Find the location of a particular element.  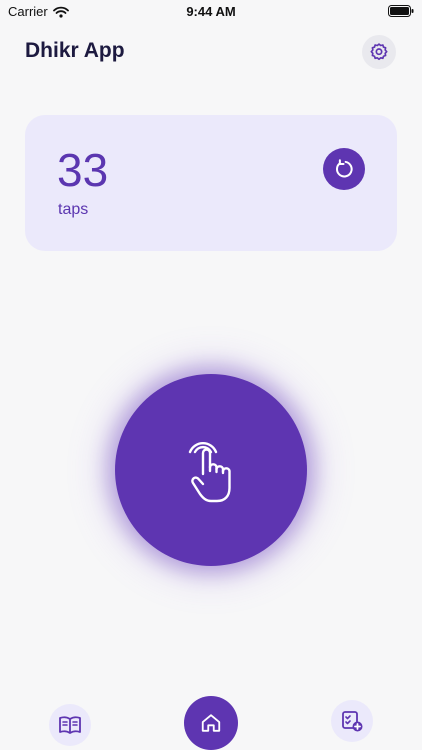

status-bar: Carrier 9:44 AM is located at coordinates (211, 11).